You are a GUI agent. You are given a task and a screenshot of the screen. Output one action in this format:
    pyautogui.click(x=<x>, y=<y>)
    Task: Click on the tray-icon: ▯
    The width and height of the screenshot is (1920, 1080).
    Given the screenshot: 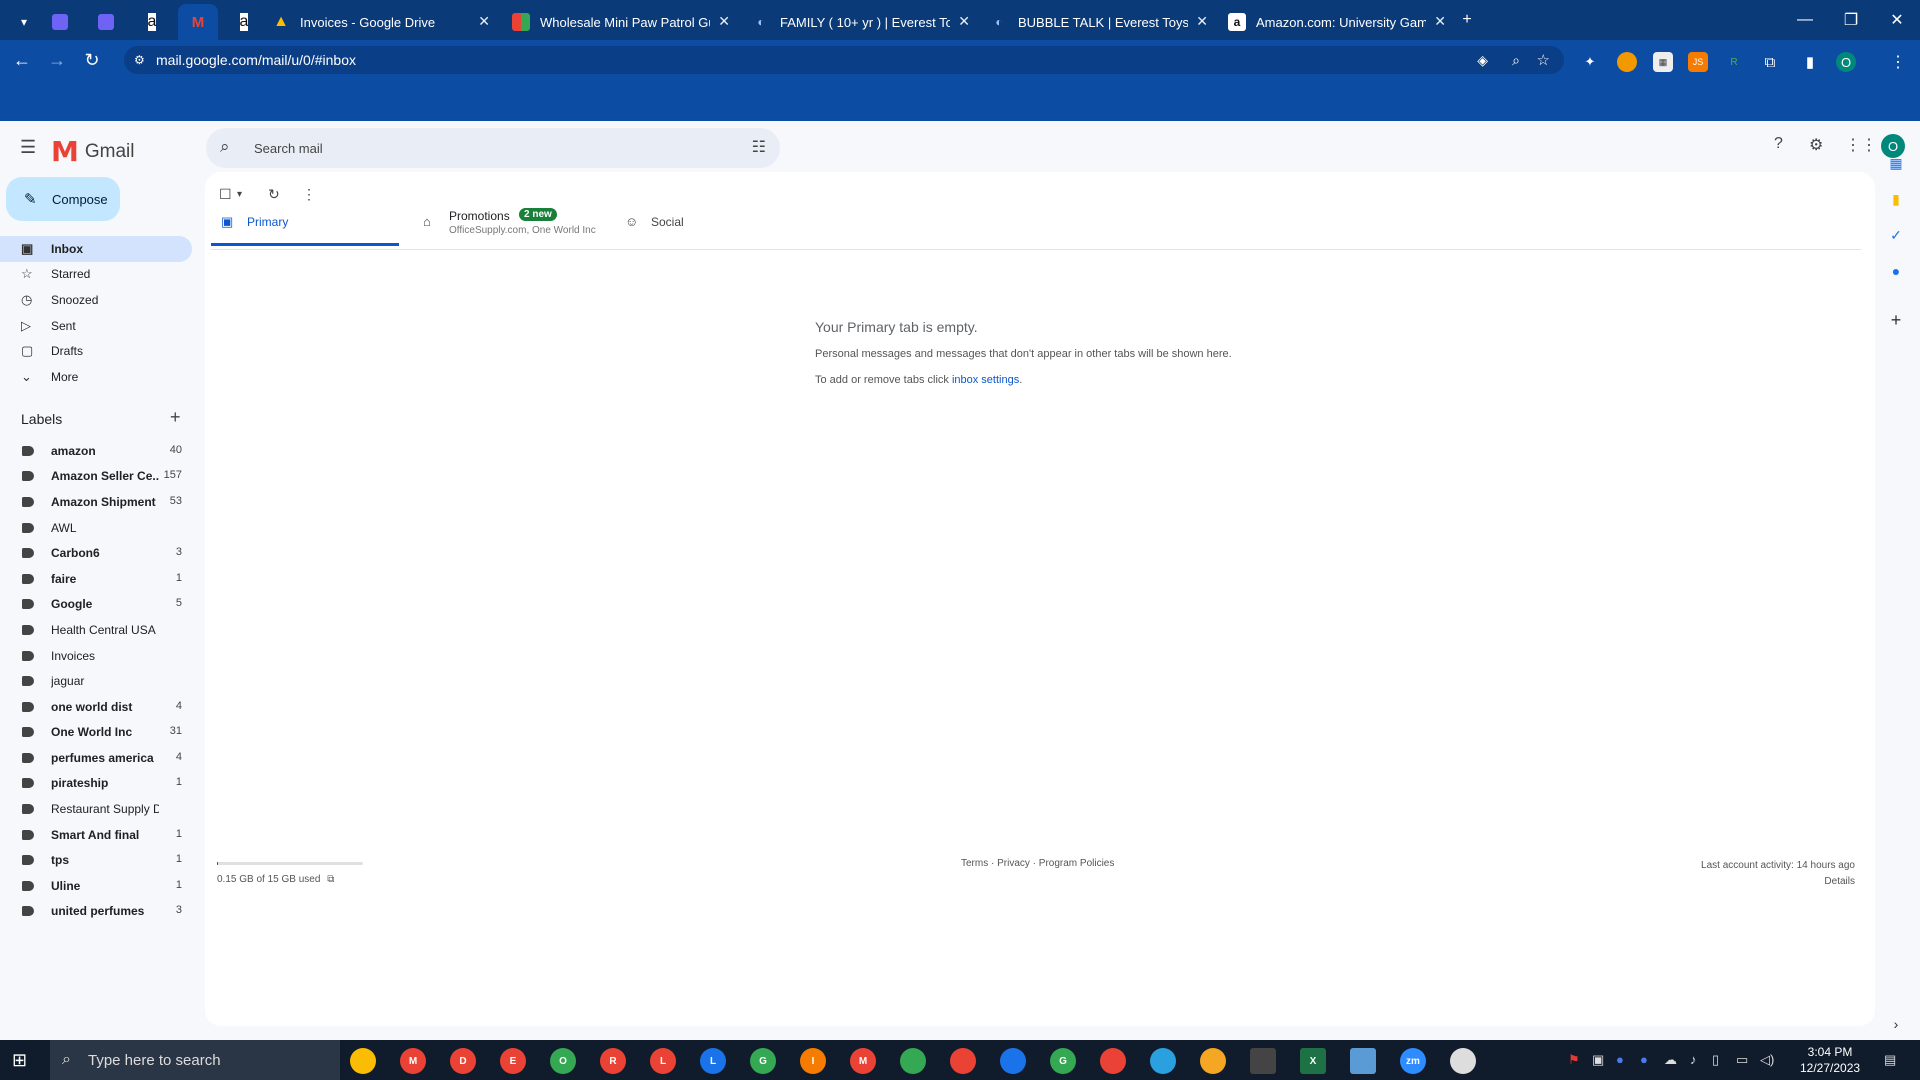 What is the action you would take?
    pyautogui.click(x=1715, y=1060)
    